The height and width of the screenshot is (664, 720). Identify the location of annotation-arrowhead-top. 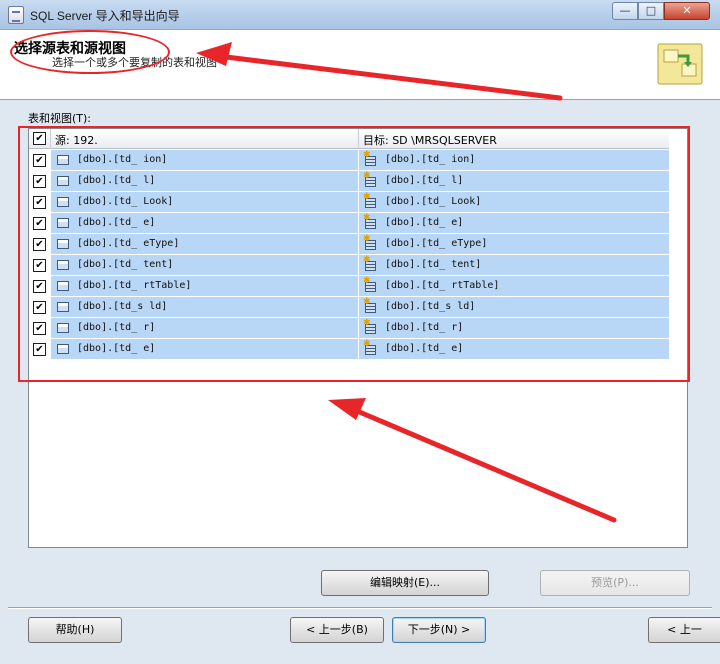
(214, 54).